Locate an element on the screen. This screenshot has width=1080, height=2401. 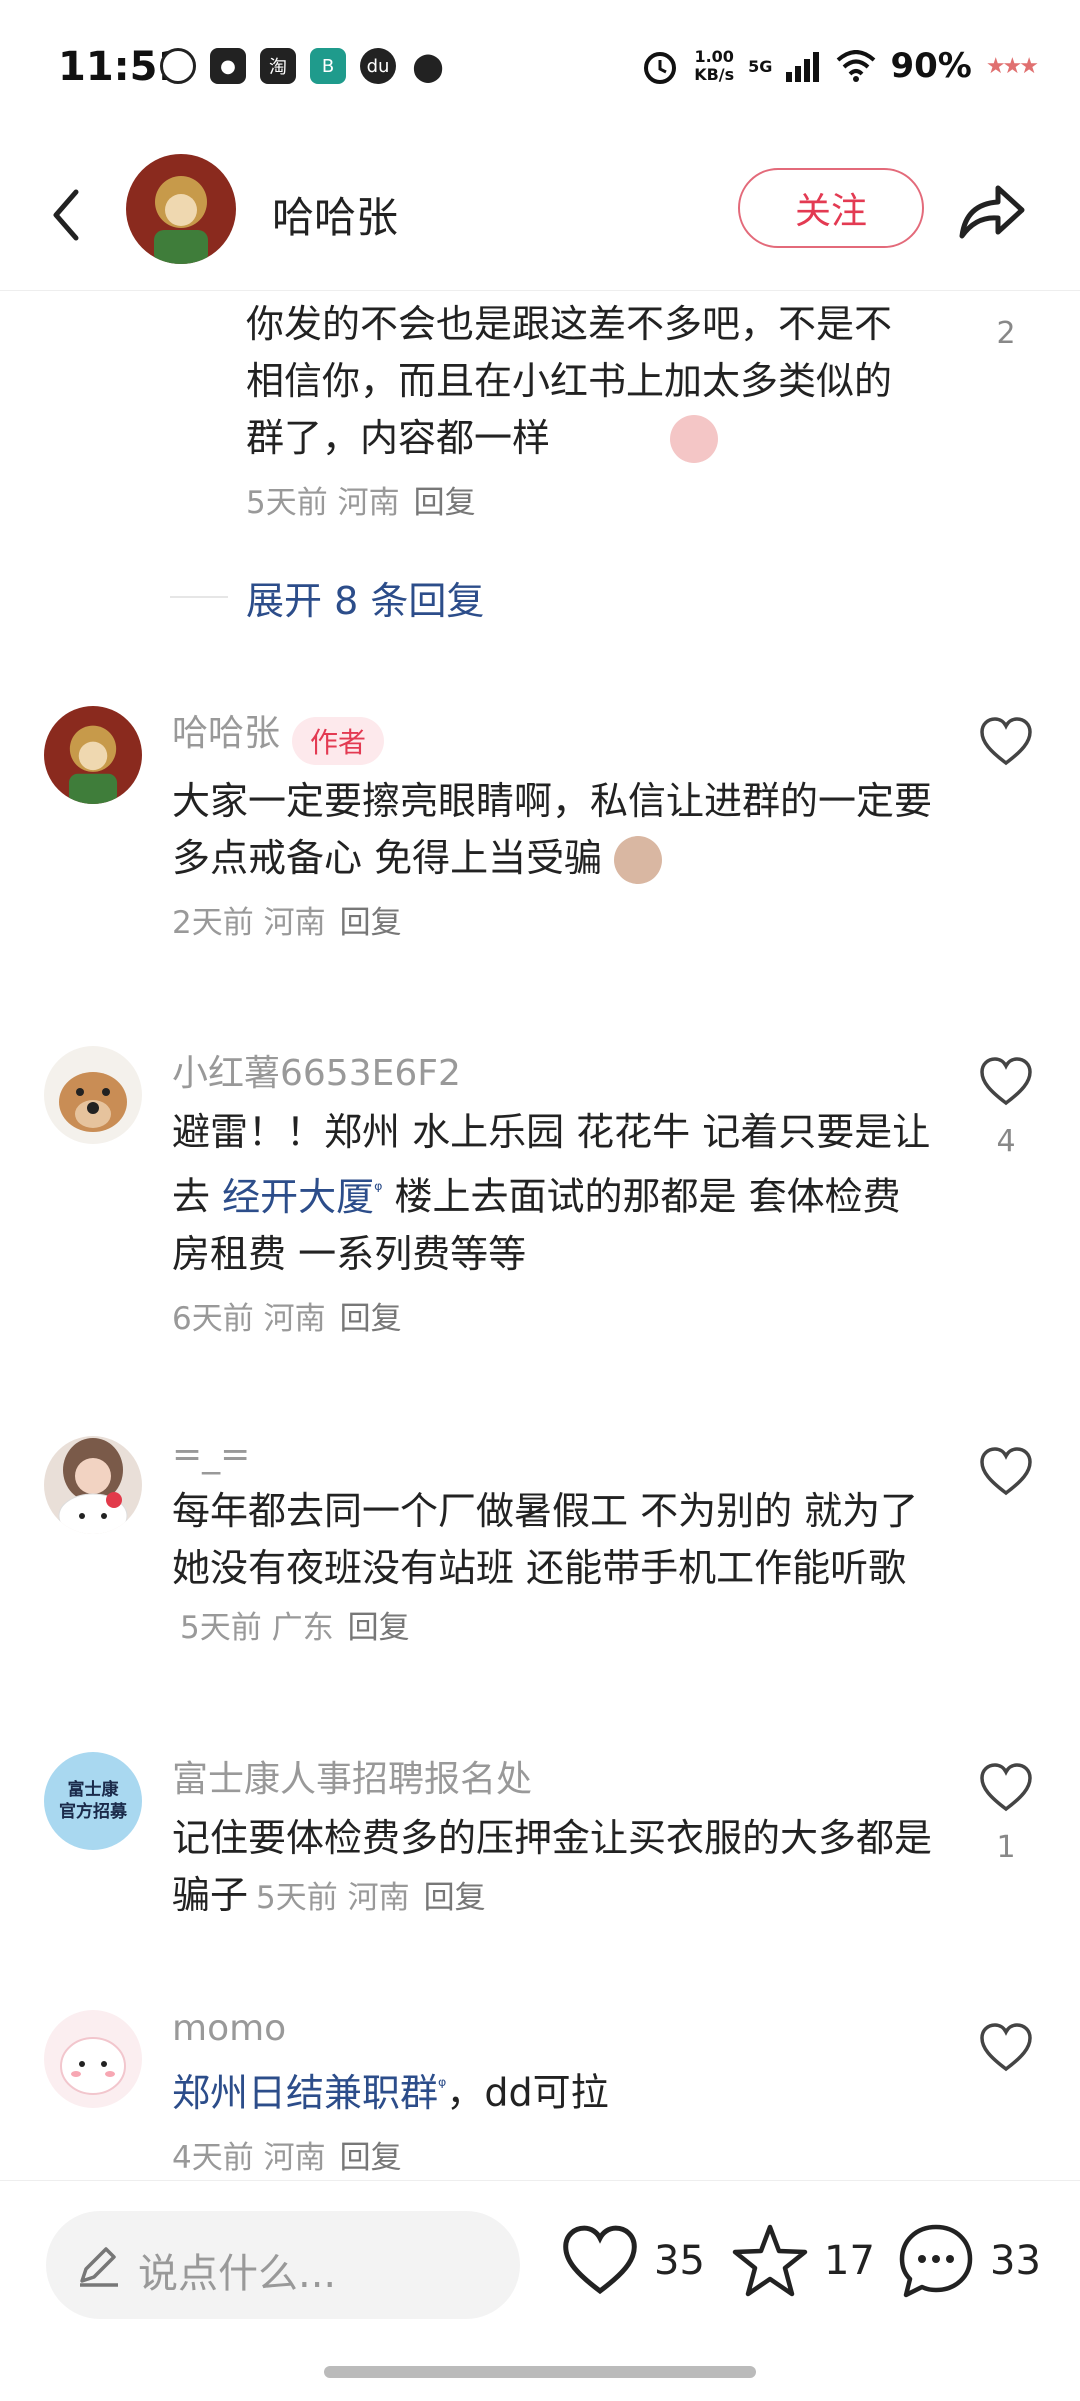
system-indicators: 1.00 KB/s 5G 90% ★★★ is located at coordinates (839, 66).